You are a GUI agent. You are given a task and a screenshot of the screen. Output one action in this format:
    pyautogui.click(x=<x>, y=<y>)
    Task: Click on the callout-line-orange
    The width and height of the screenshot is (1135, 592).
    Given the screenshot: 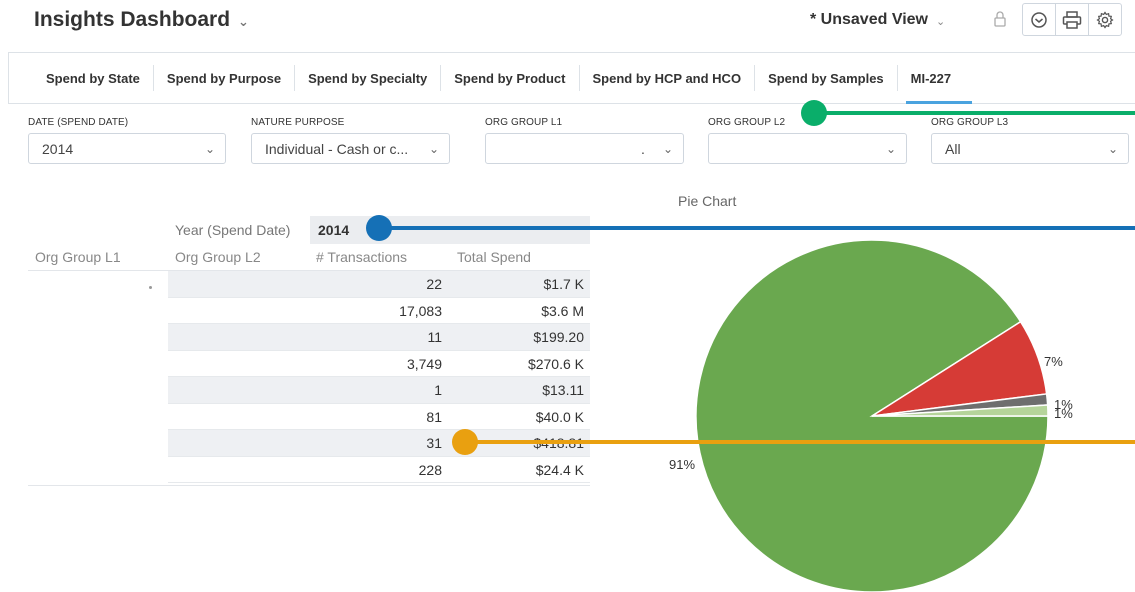 What is the action you would take?
    pyautogui.click(x=800, y=442)
    